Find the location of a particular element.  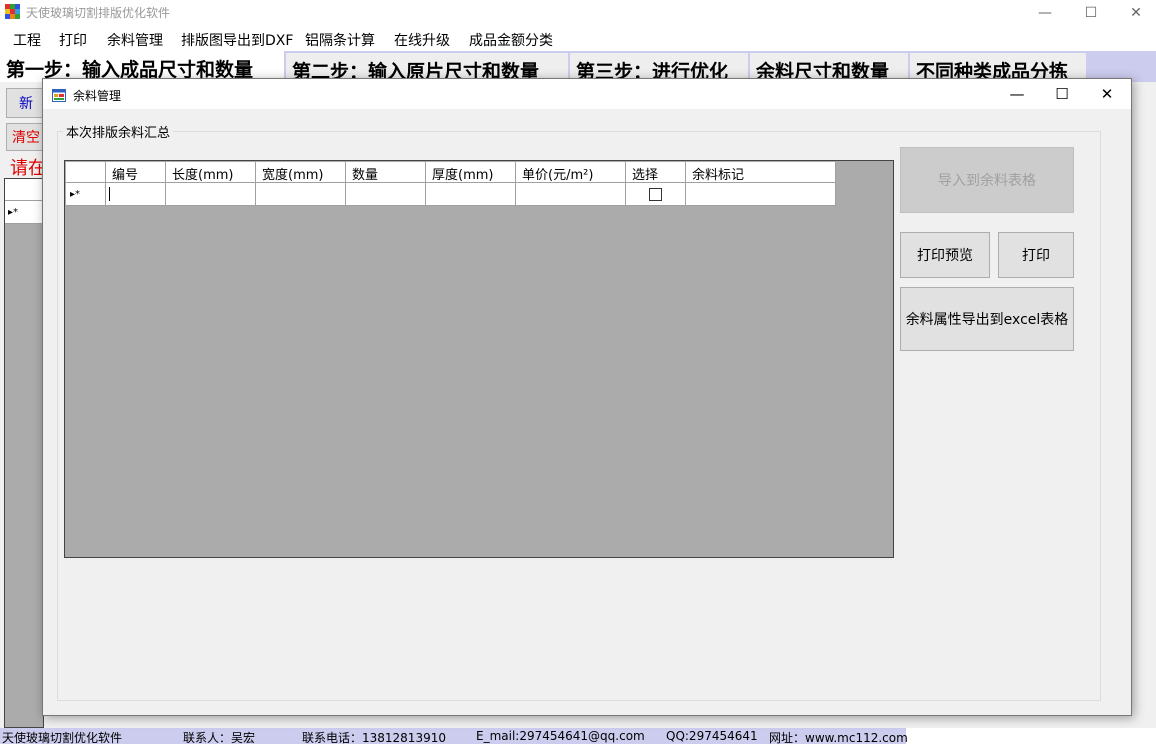

main-titlebar: 天使玻璃切割排版优化软件 — ☐ ✕ is located at coordinates (578, 13).